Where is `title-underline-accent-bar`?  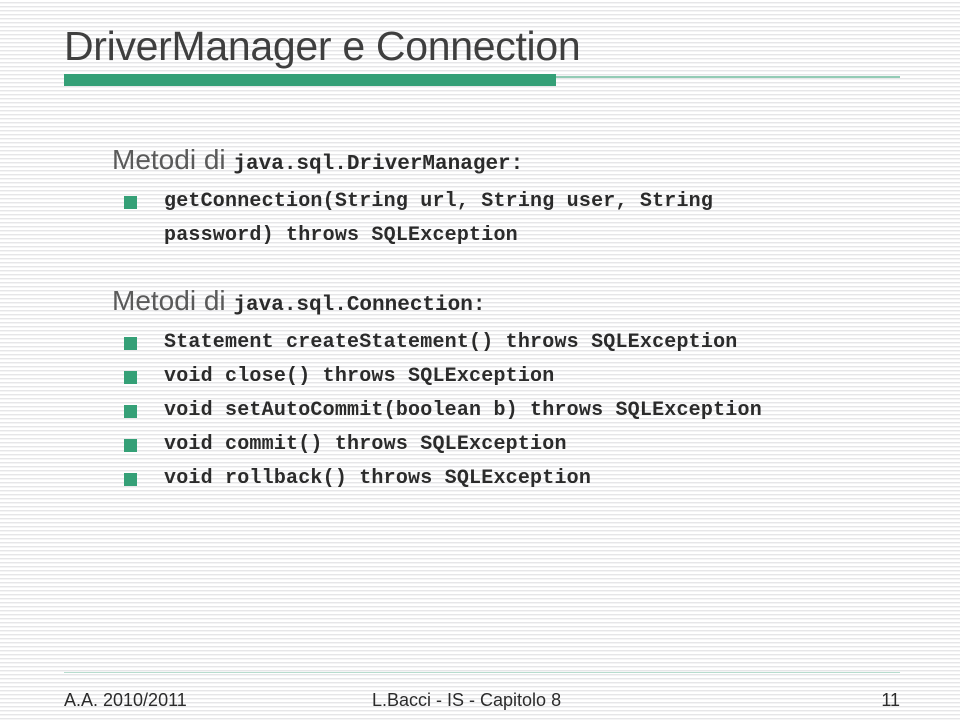
title-underline-accent-bar is located at coordinates (310, 80).